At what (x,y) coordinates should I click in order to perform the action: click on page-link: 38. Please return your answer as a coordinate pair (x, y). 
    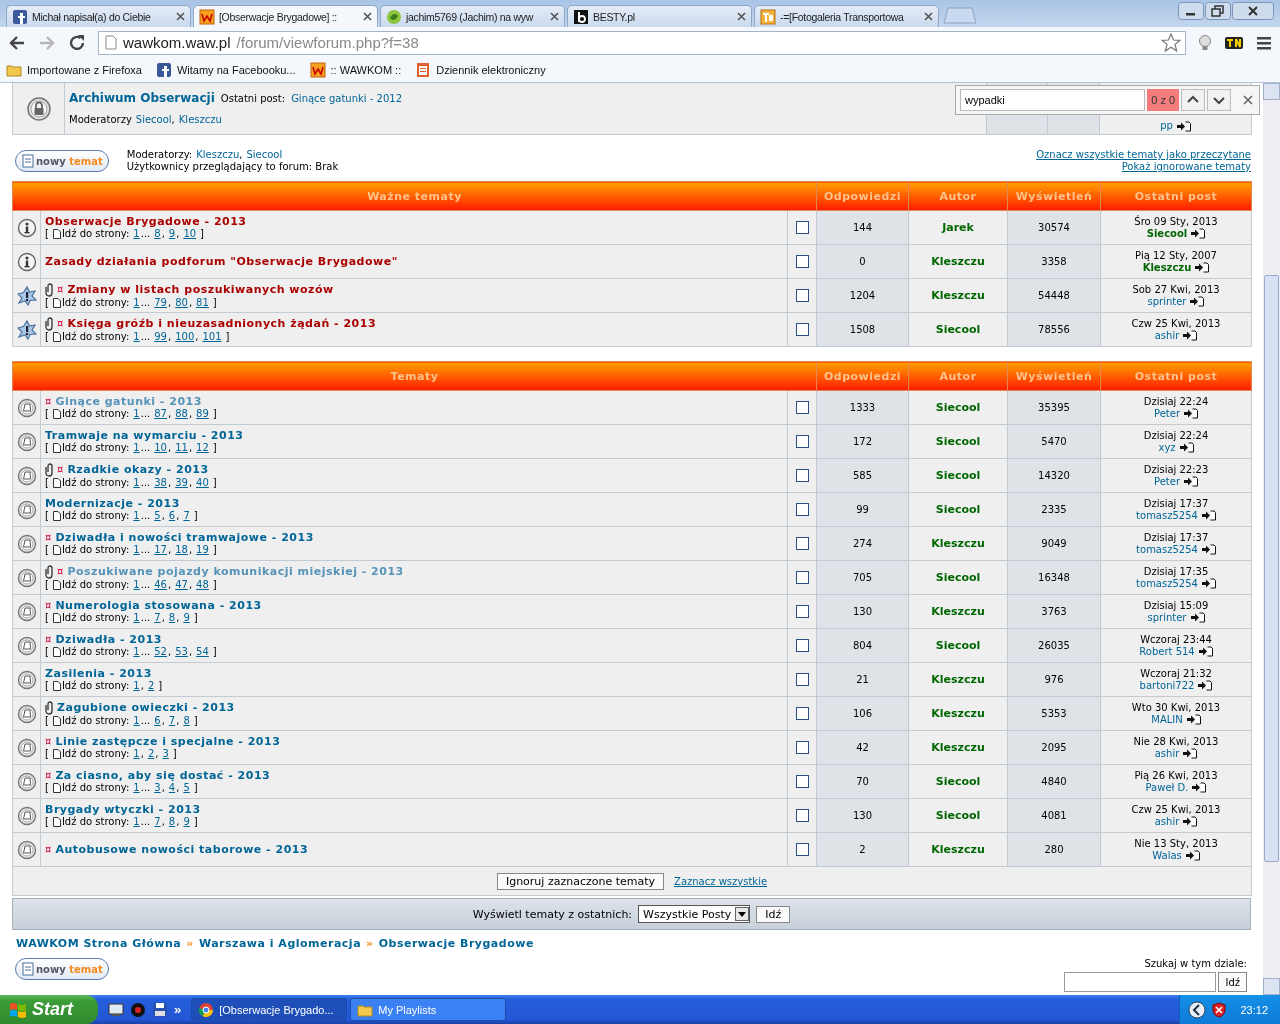
    Looking at the image, I should click on (160, 482).